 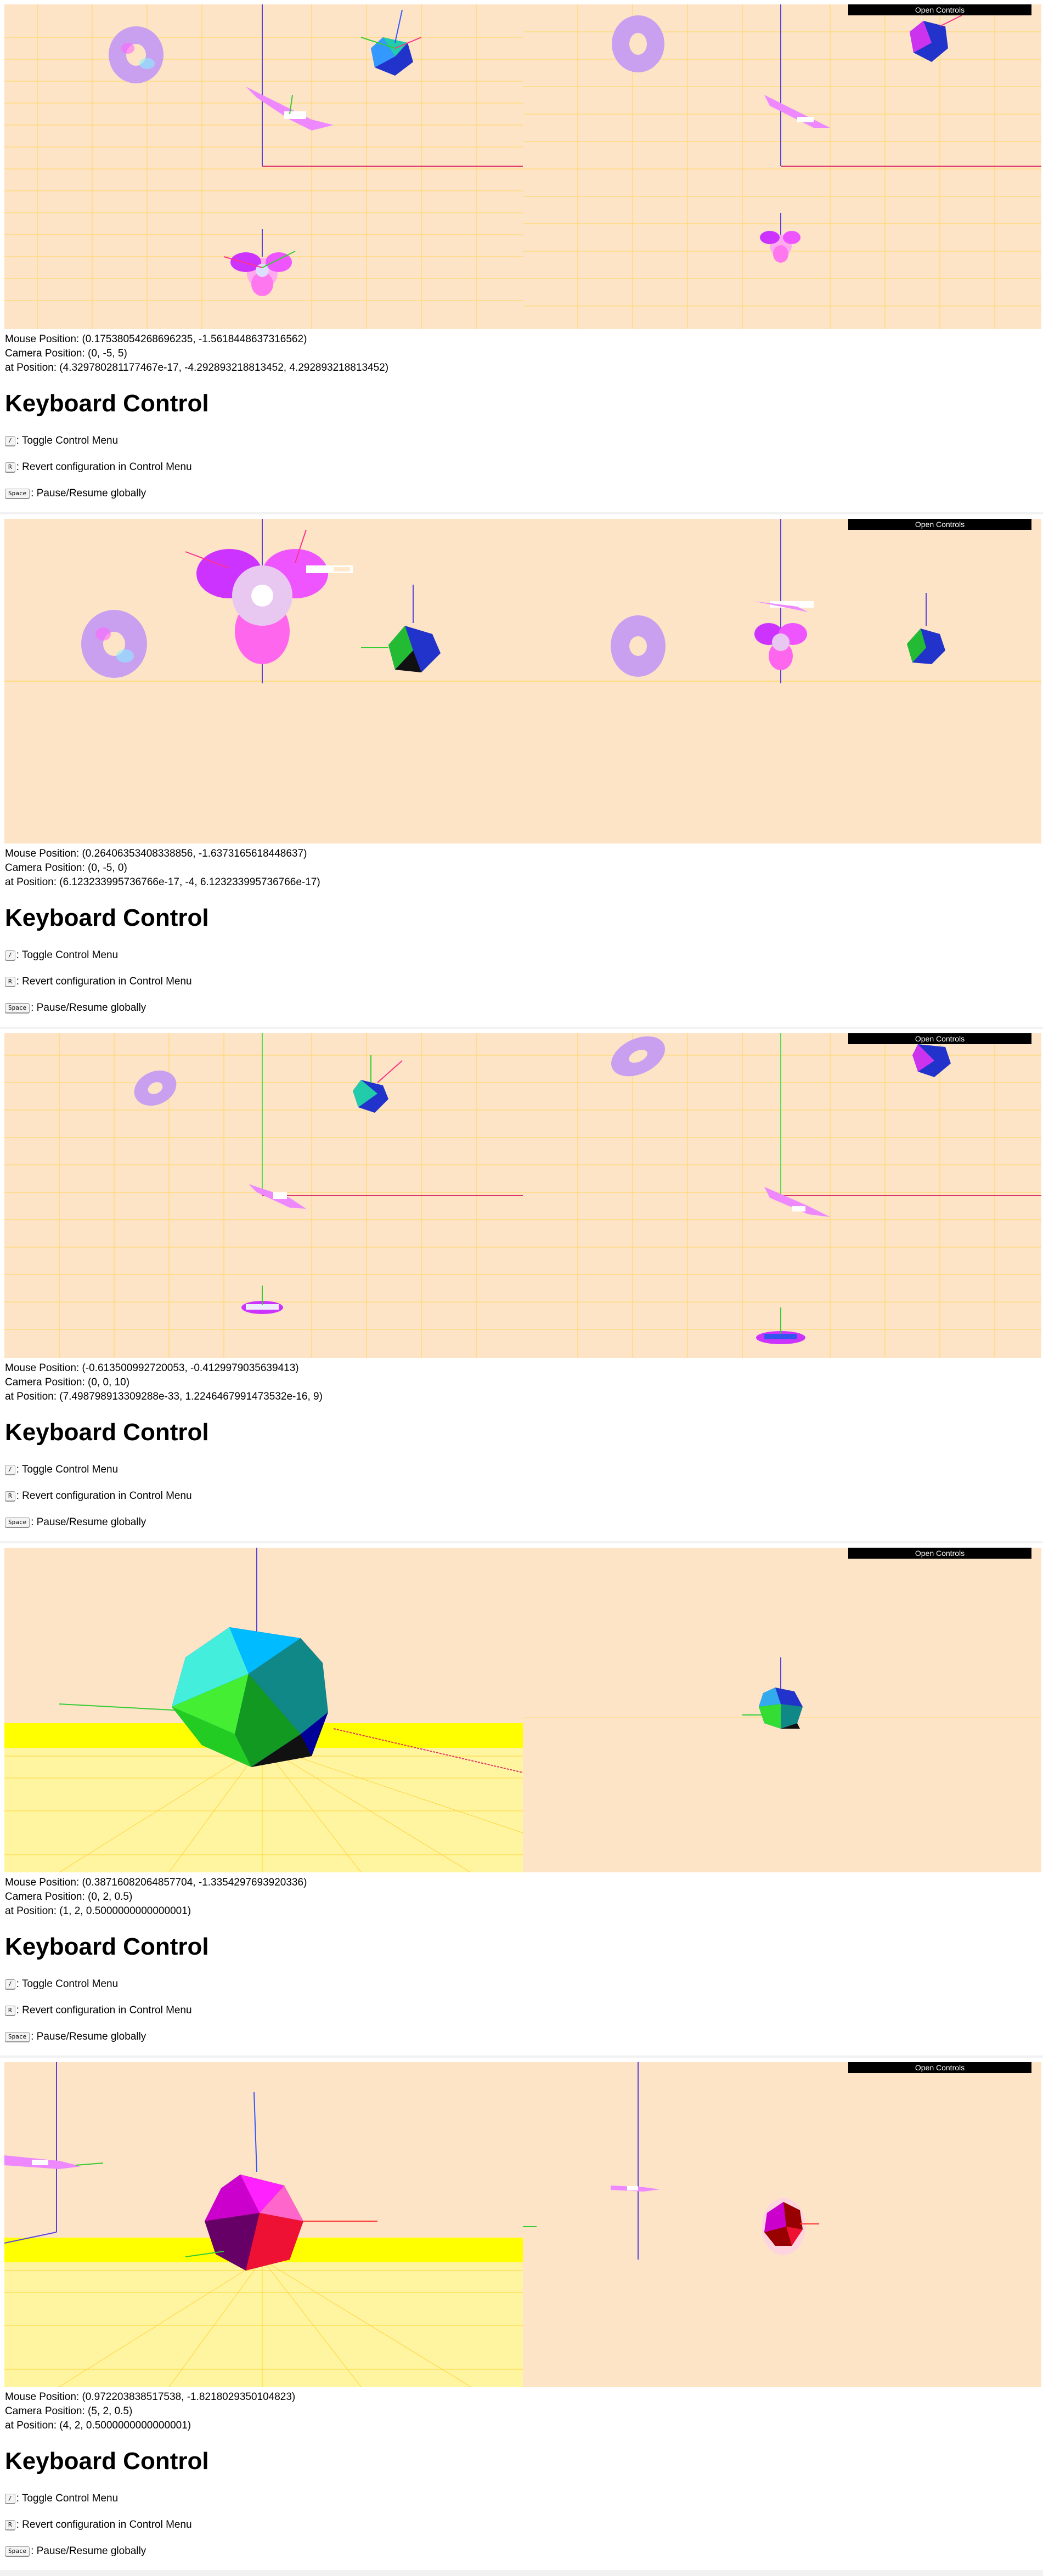 What do you see at coordinates (98, 2426) in the screenshot?
I see `at-position: at Position: (4, 2, 0.5000000000000001)` at bounding box center [98, 2426].